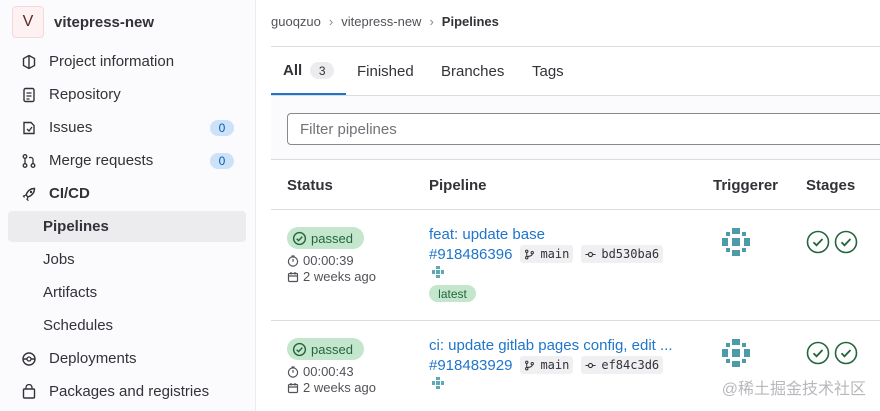 The image size is (880, 411). I want to click on sidebar-item-label: Packages and registries, so click(129, 391).